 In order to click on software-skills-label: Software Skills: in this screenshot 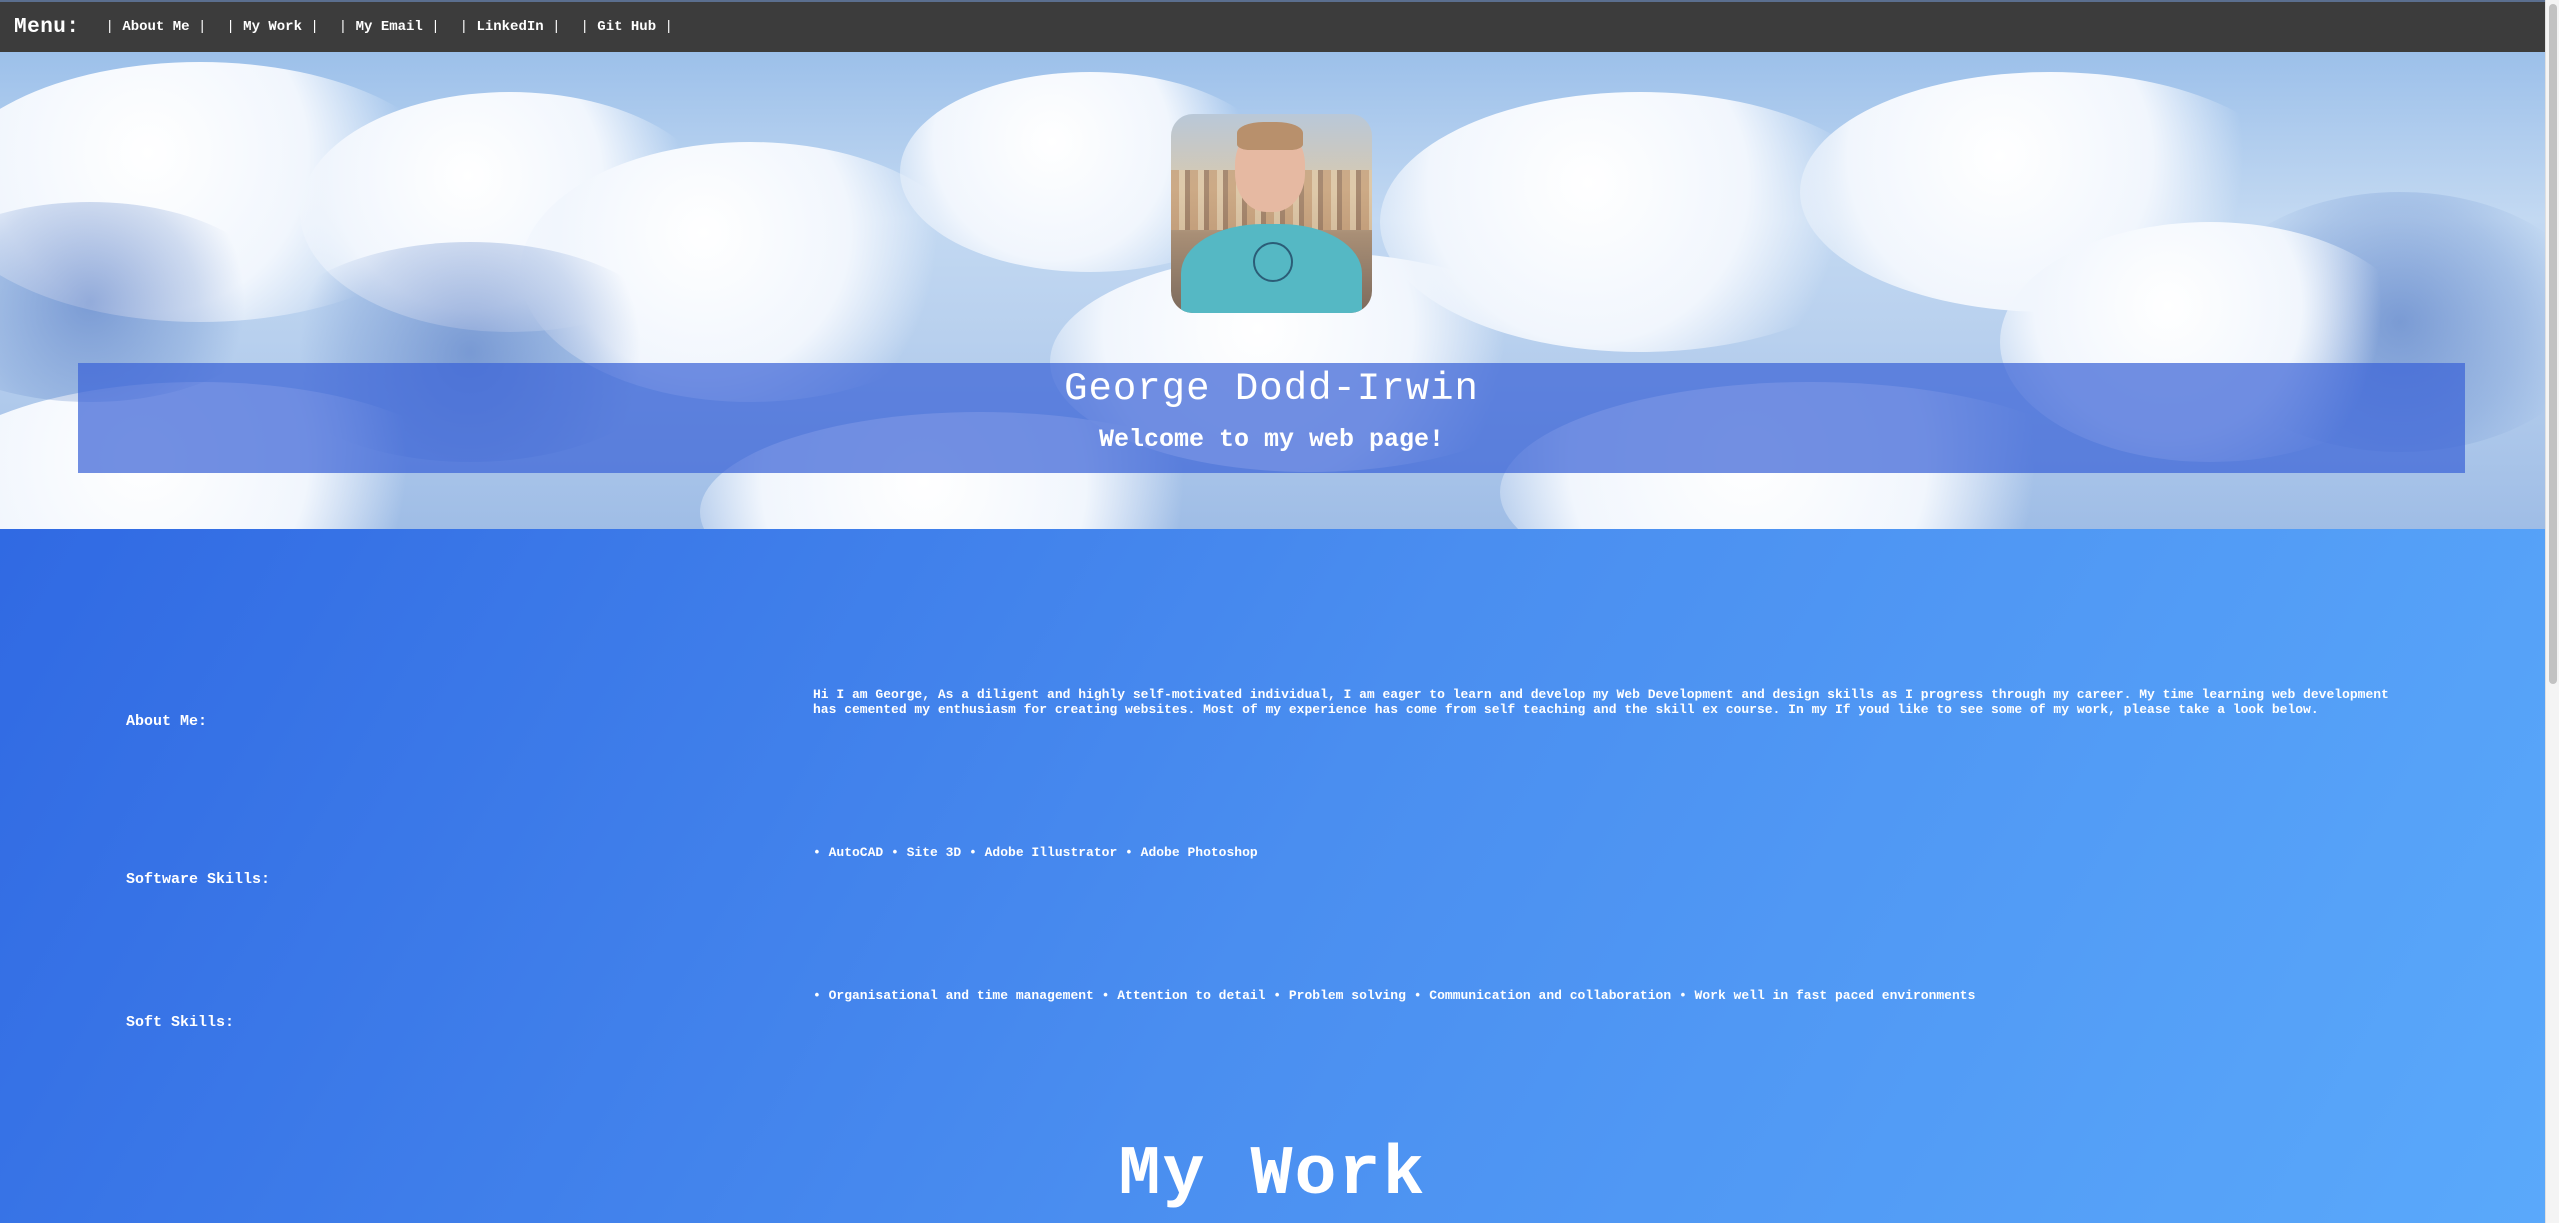, I will do `click(198, 879)`.